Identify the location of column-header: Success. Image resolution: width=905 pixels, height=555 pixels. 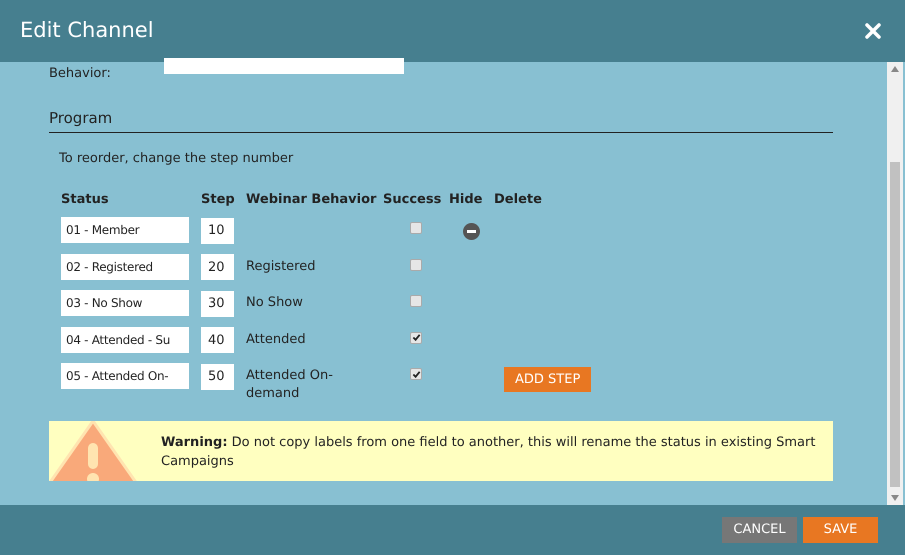
(412, 199).